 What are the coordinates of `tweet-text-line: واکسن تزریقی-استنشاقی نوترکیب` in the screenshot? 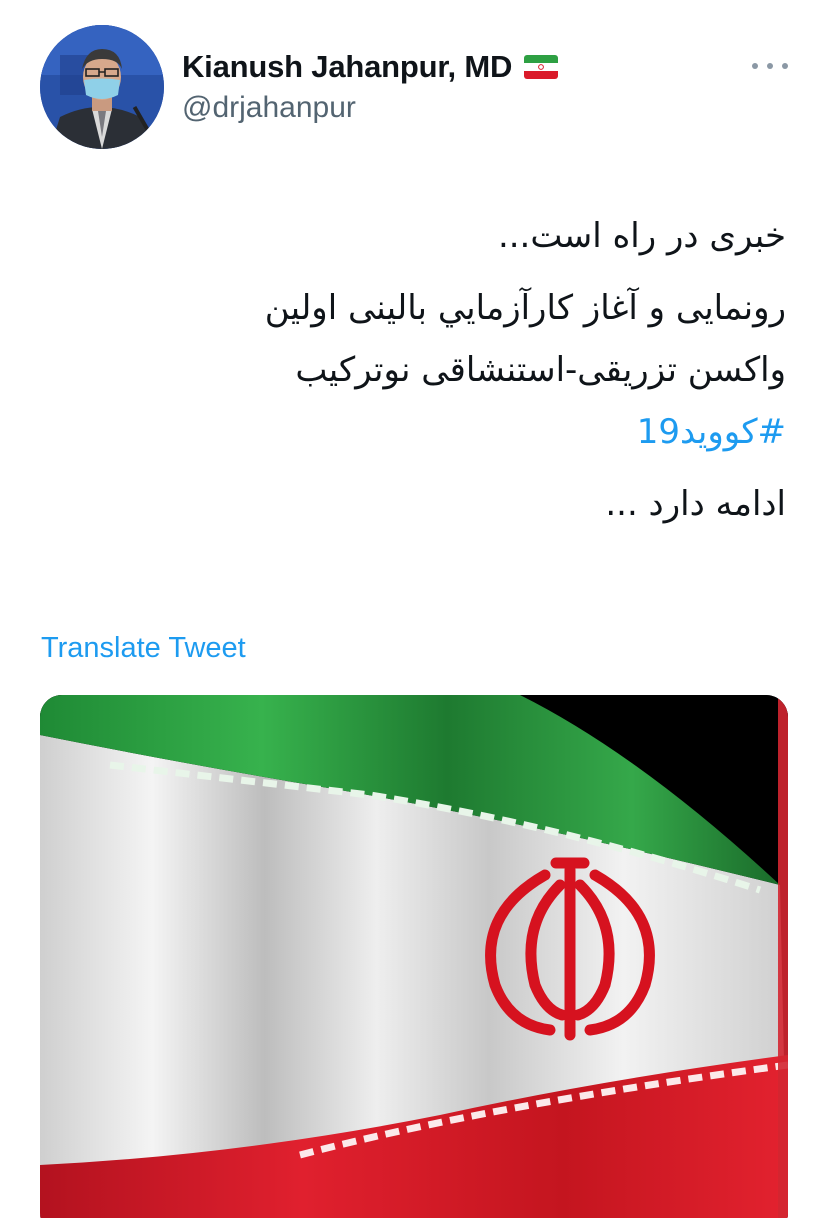 It's located at (540, 370).